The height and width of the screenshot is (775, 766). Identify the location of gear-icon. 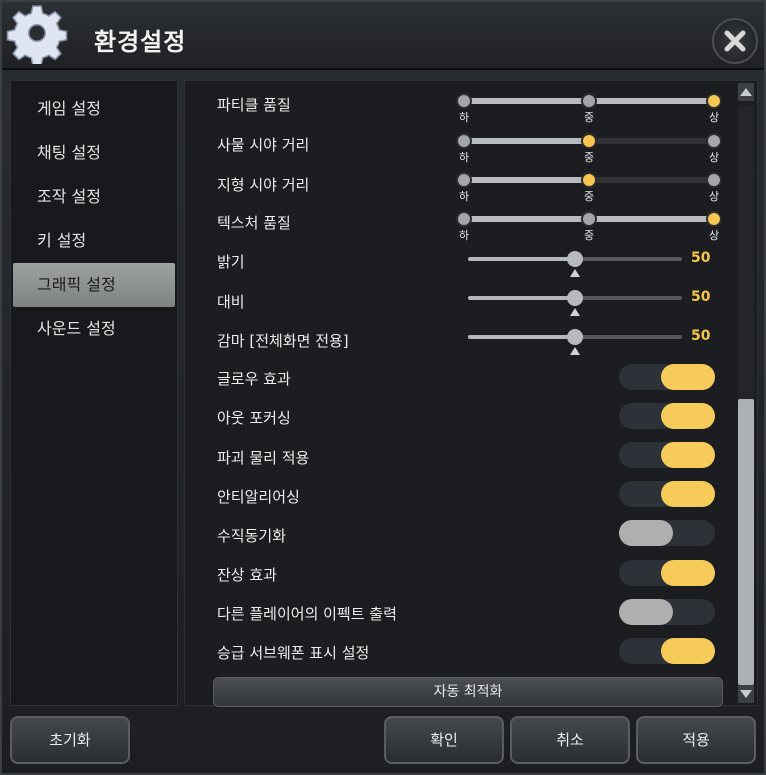
(37, 34).